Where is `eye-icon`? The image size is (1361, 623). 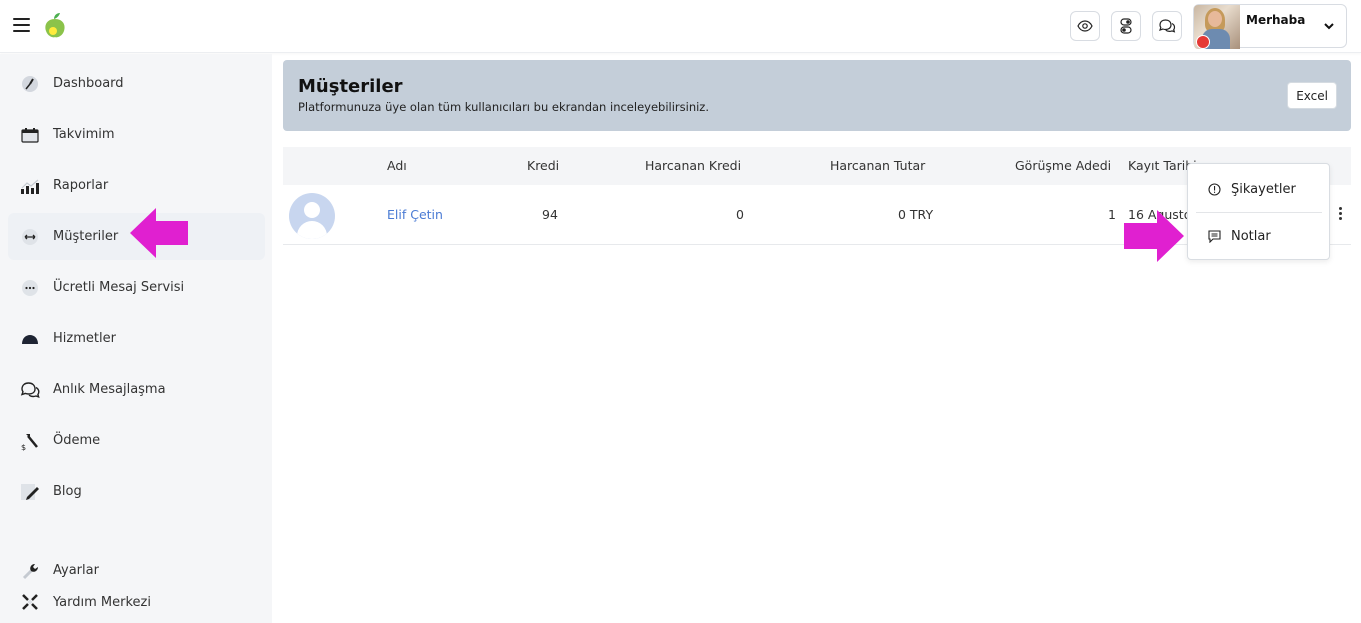
eye-icon is located at coordinates (1085, 26).